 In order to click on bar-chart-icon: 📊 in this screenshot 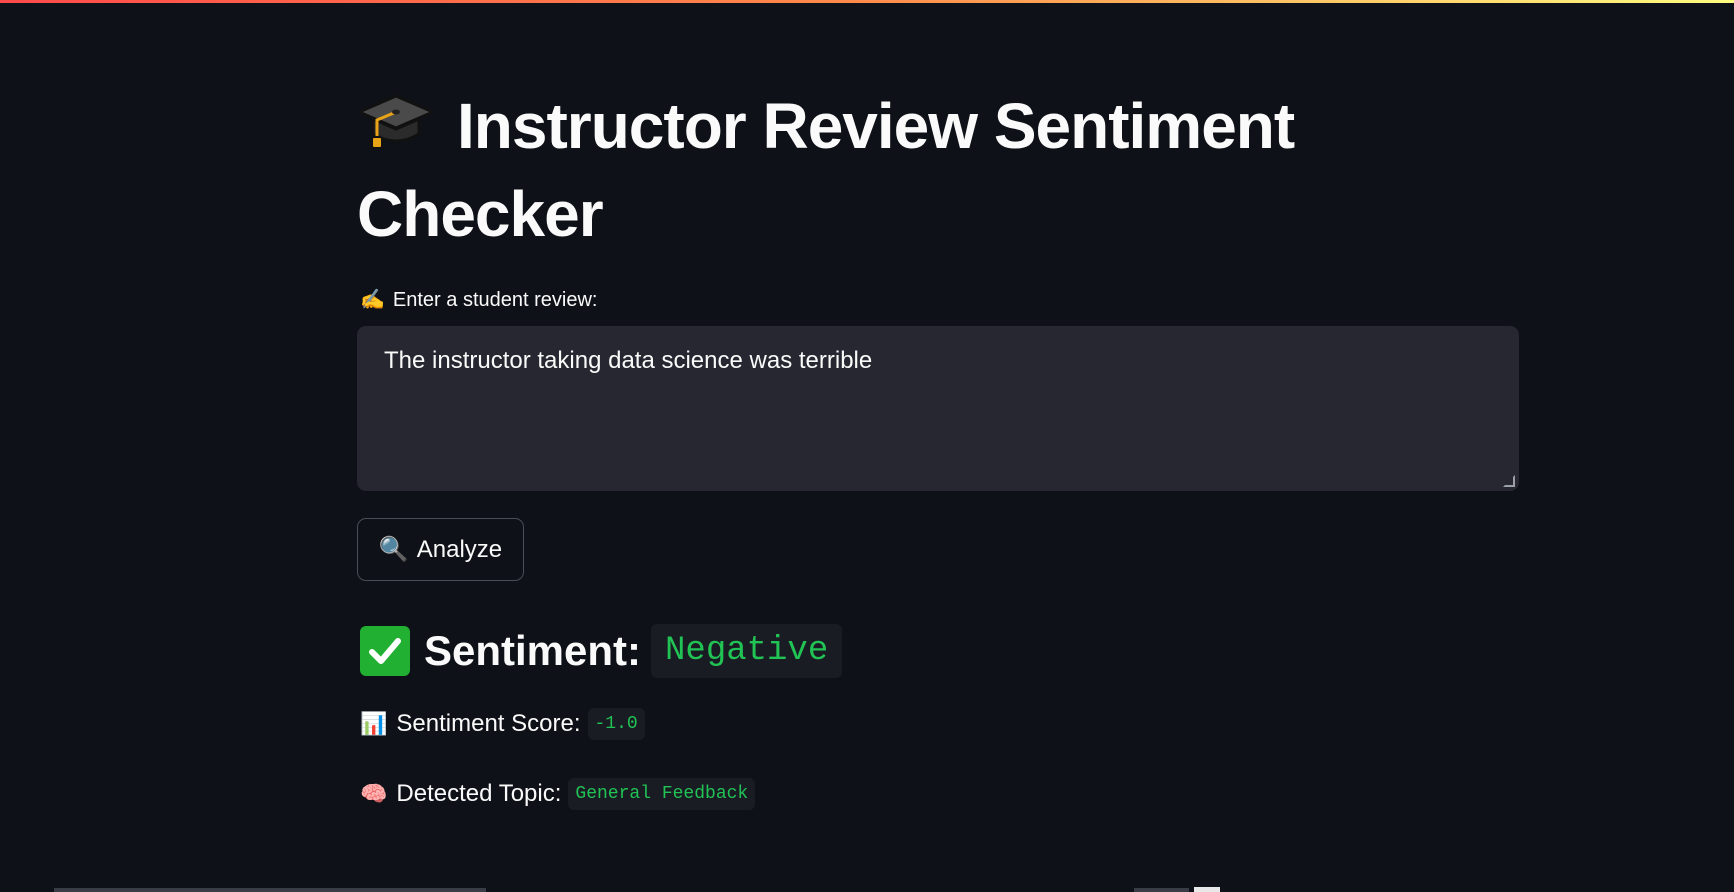, I will do `click(374, 723)`.